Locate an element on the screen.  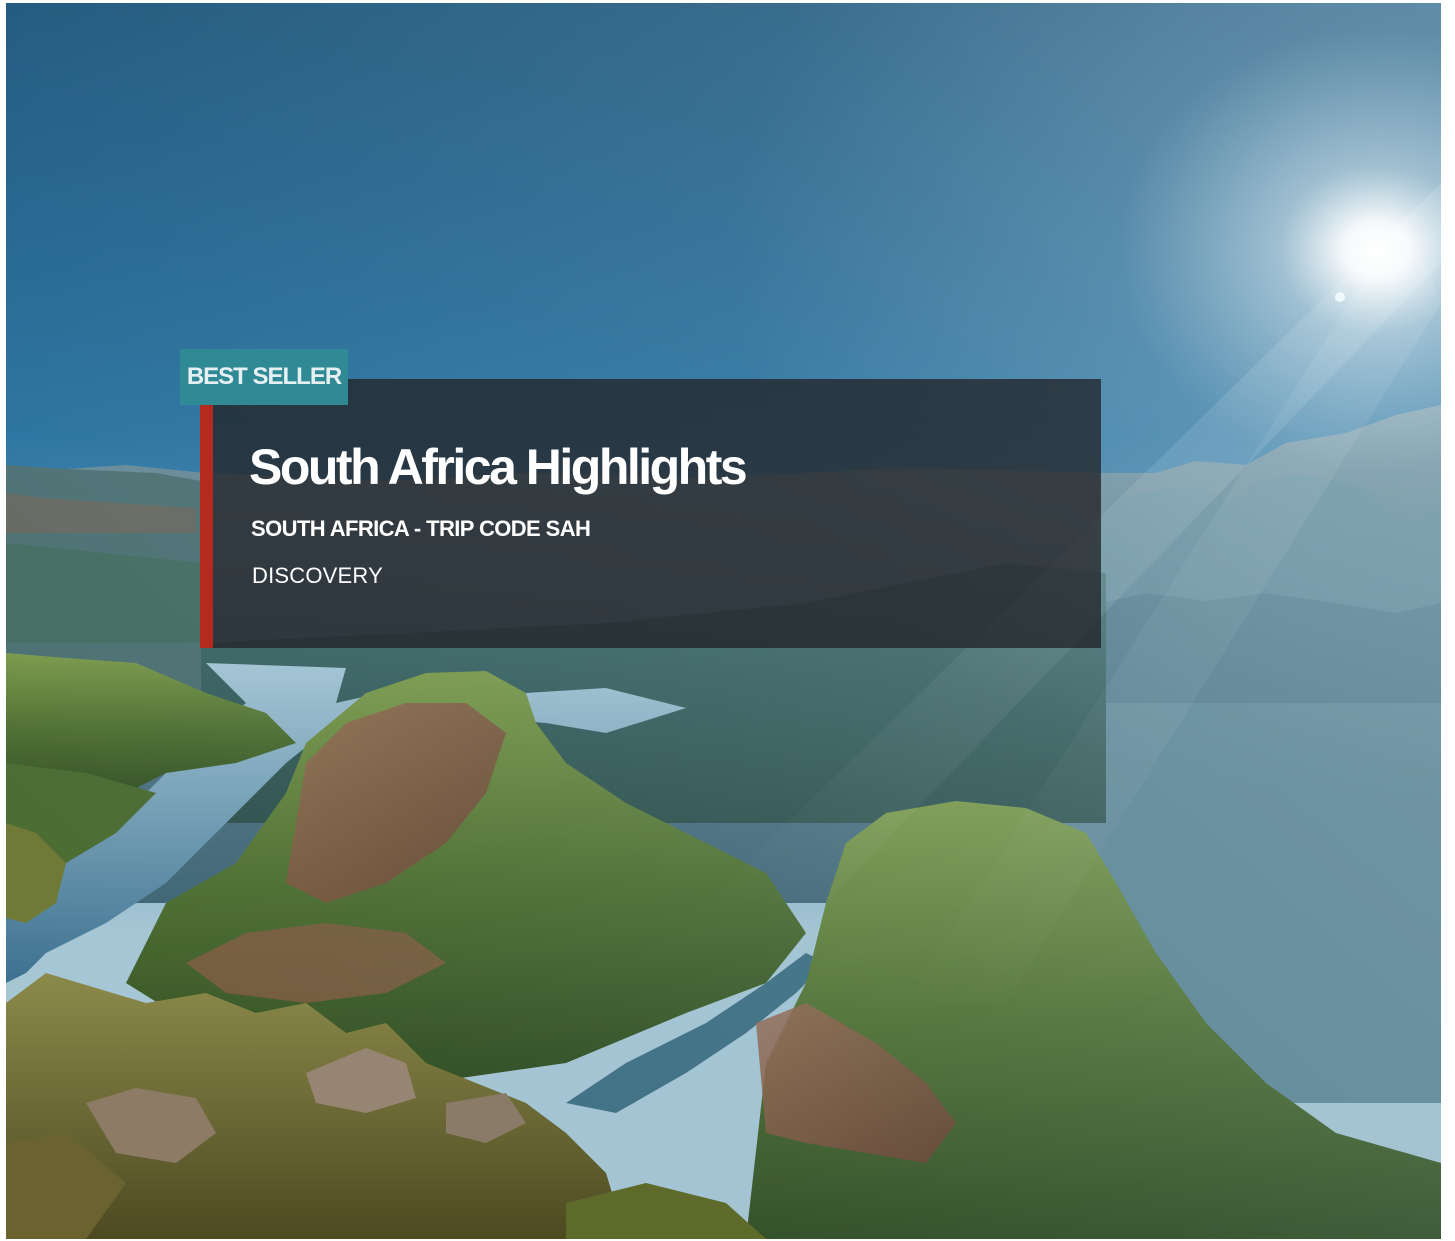
trip-code-subtitle: SOUTH AFRICA - TRIP CODE SAH is located at coordinates (421, 528).